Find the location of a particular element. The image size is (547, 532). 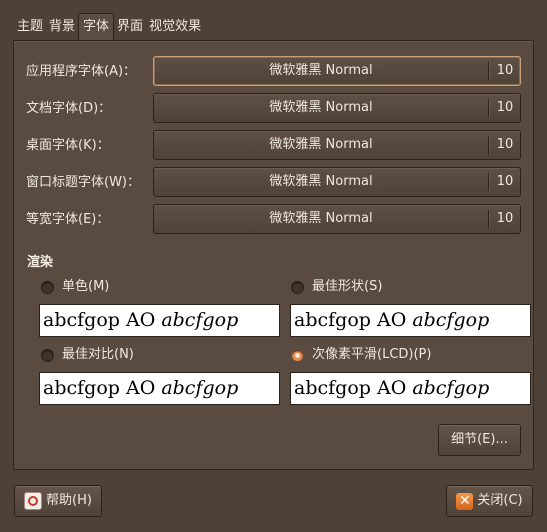

font-row-application: 应用程序字体(A)： 微软雅黑 Normal 10 is located at coordinates (273, 72).